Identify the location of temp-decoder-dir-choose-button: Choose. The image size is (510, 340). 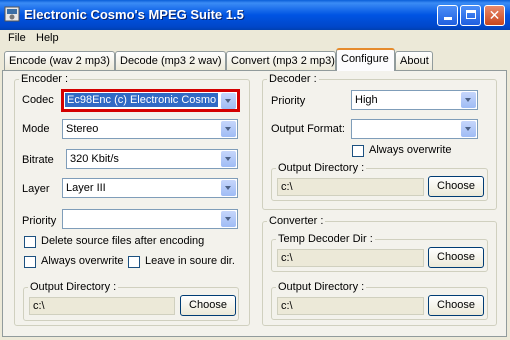
(456, 257).